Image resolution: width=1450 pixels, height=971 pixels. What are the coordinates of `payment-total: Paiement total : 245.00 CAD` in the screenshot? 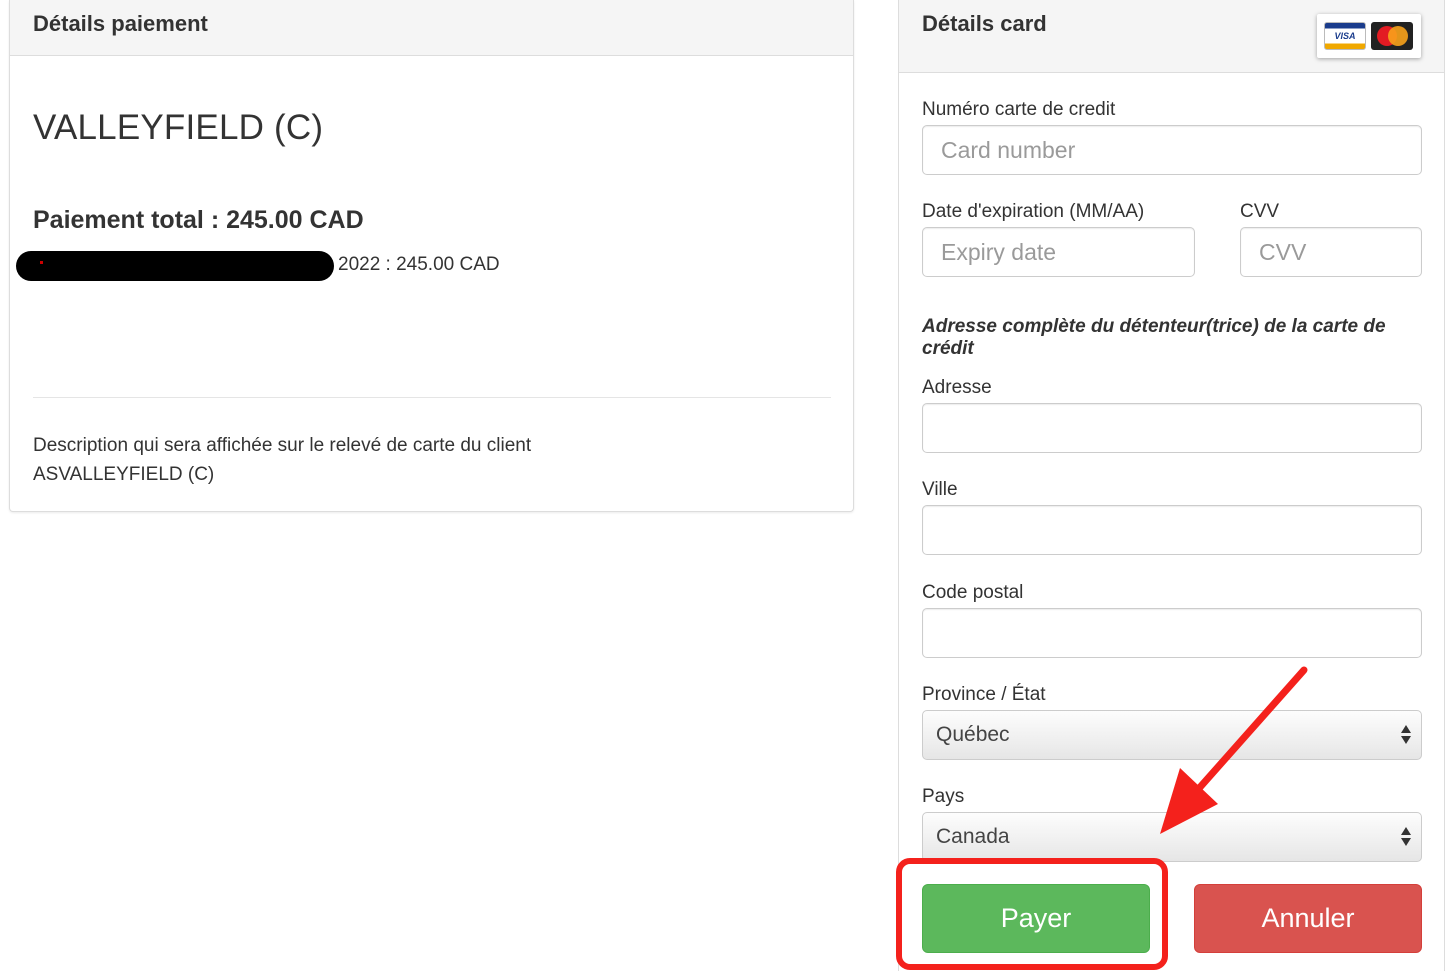 It's located at (198, 220).